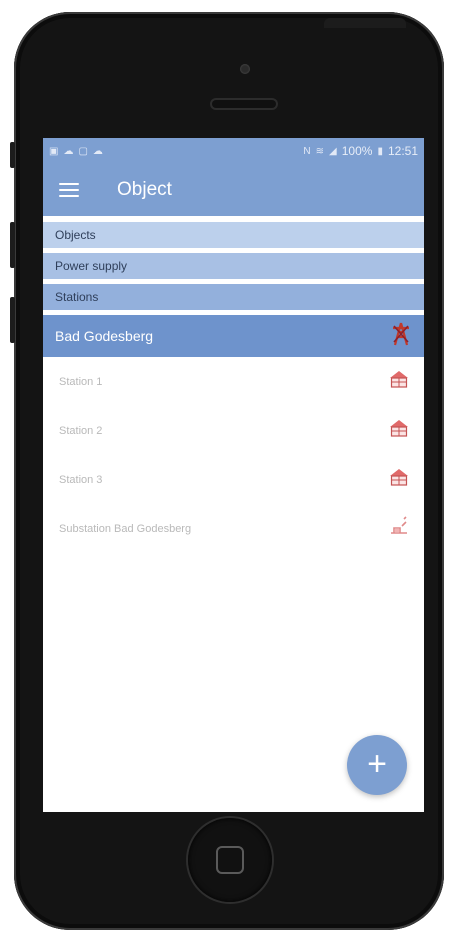 This screenshot has height=935, width=457. Describe the element at coordinates (245, 69) in the screenshot. I see `front-camera` at that location.